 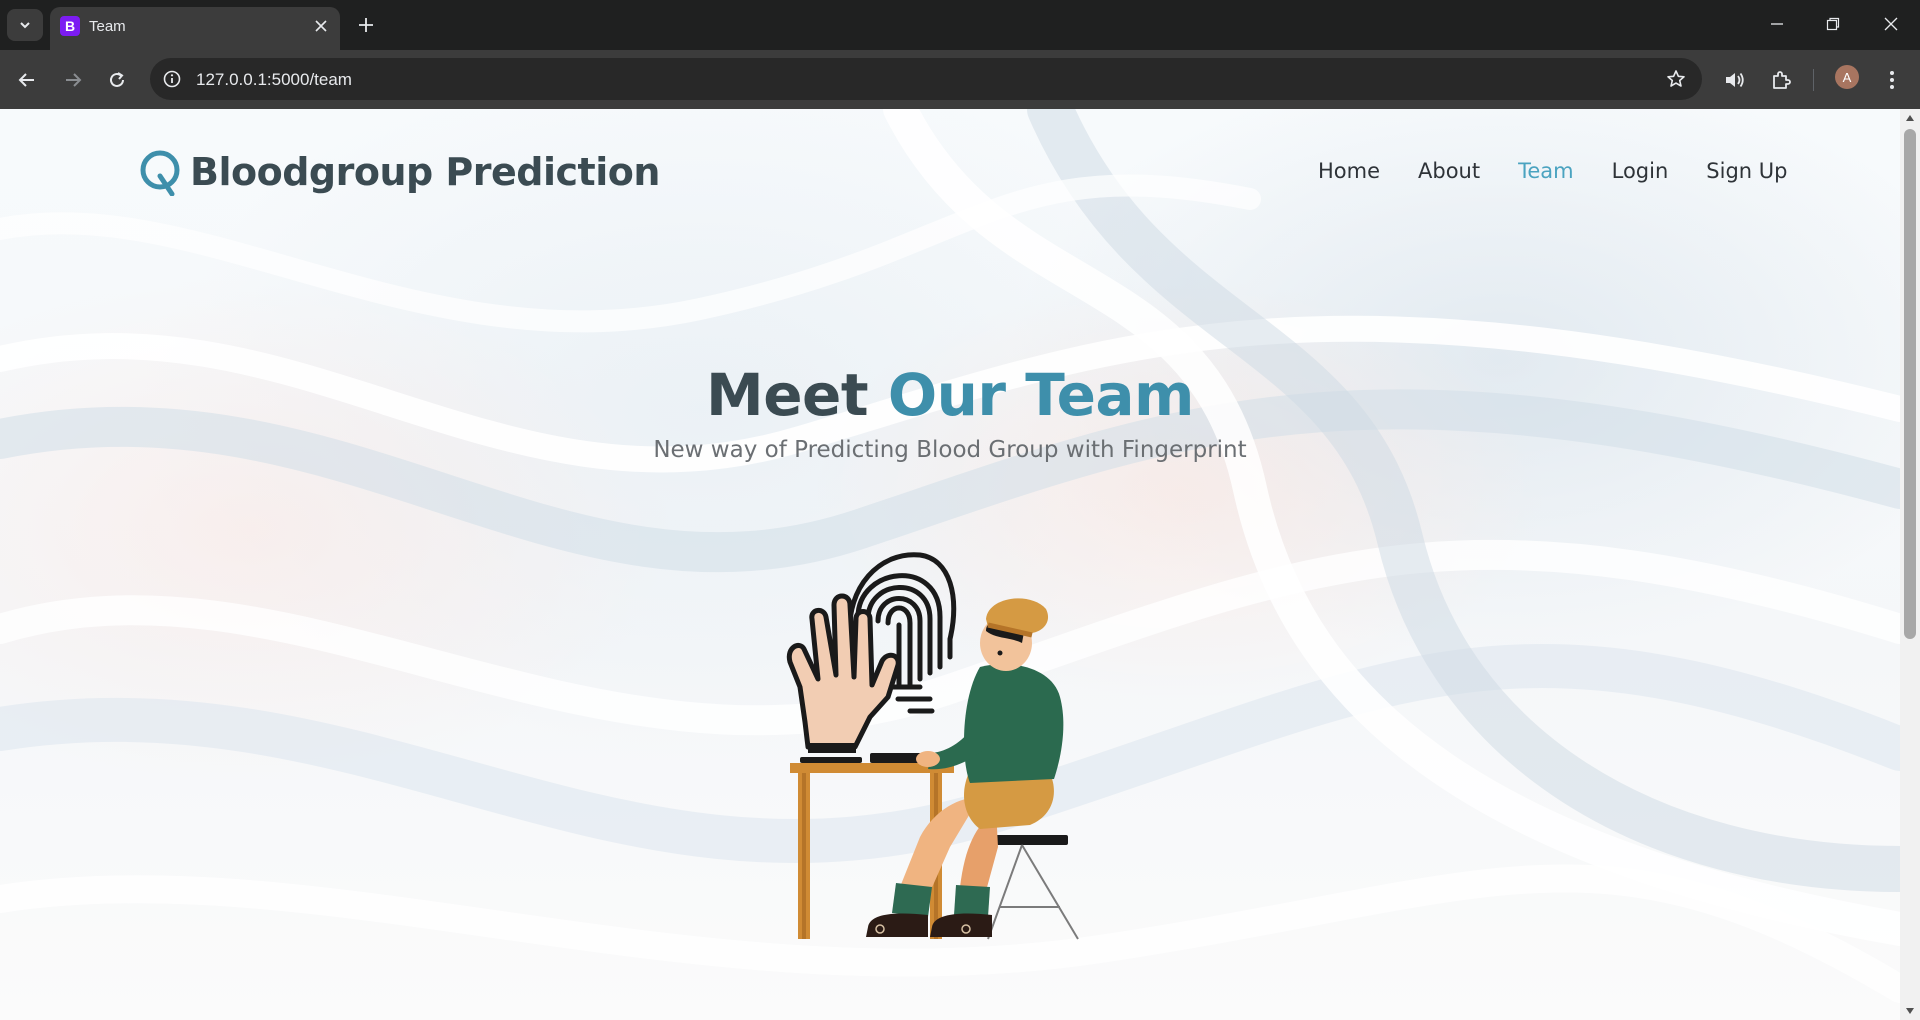 I want to click on close-window-button, so click(x=1891, y=24).